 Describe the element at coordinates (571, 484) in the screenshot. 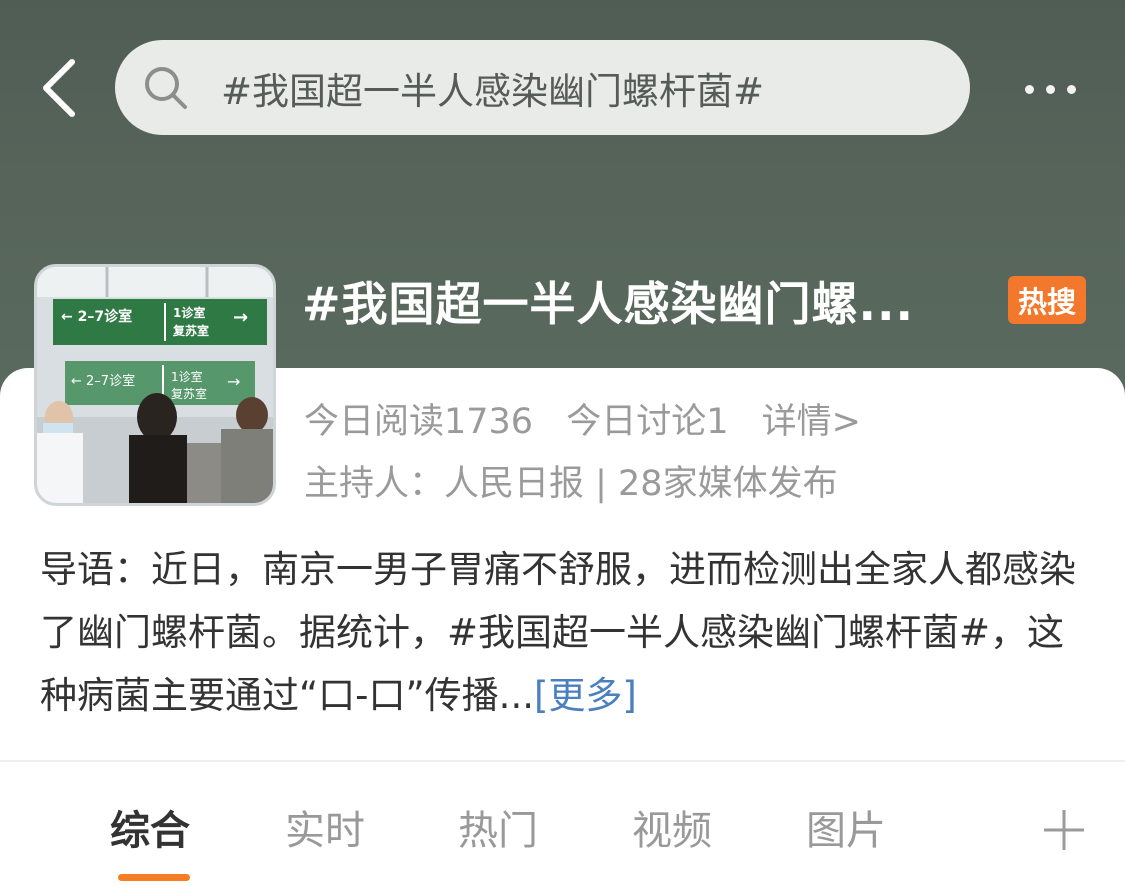

I see `host-info: 主持人：人民日报 | 28家媒体发布` at that location.